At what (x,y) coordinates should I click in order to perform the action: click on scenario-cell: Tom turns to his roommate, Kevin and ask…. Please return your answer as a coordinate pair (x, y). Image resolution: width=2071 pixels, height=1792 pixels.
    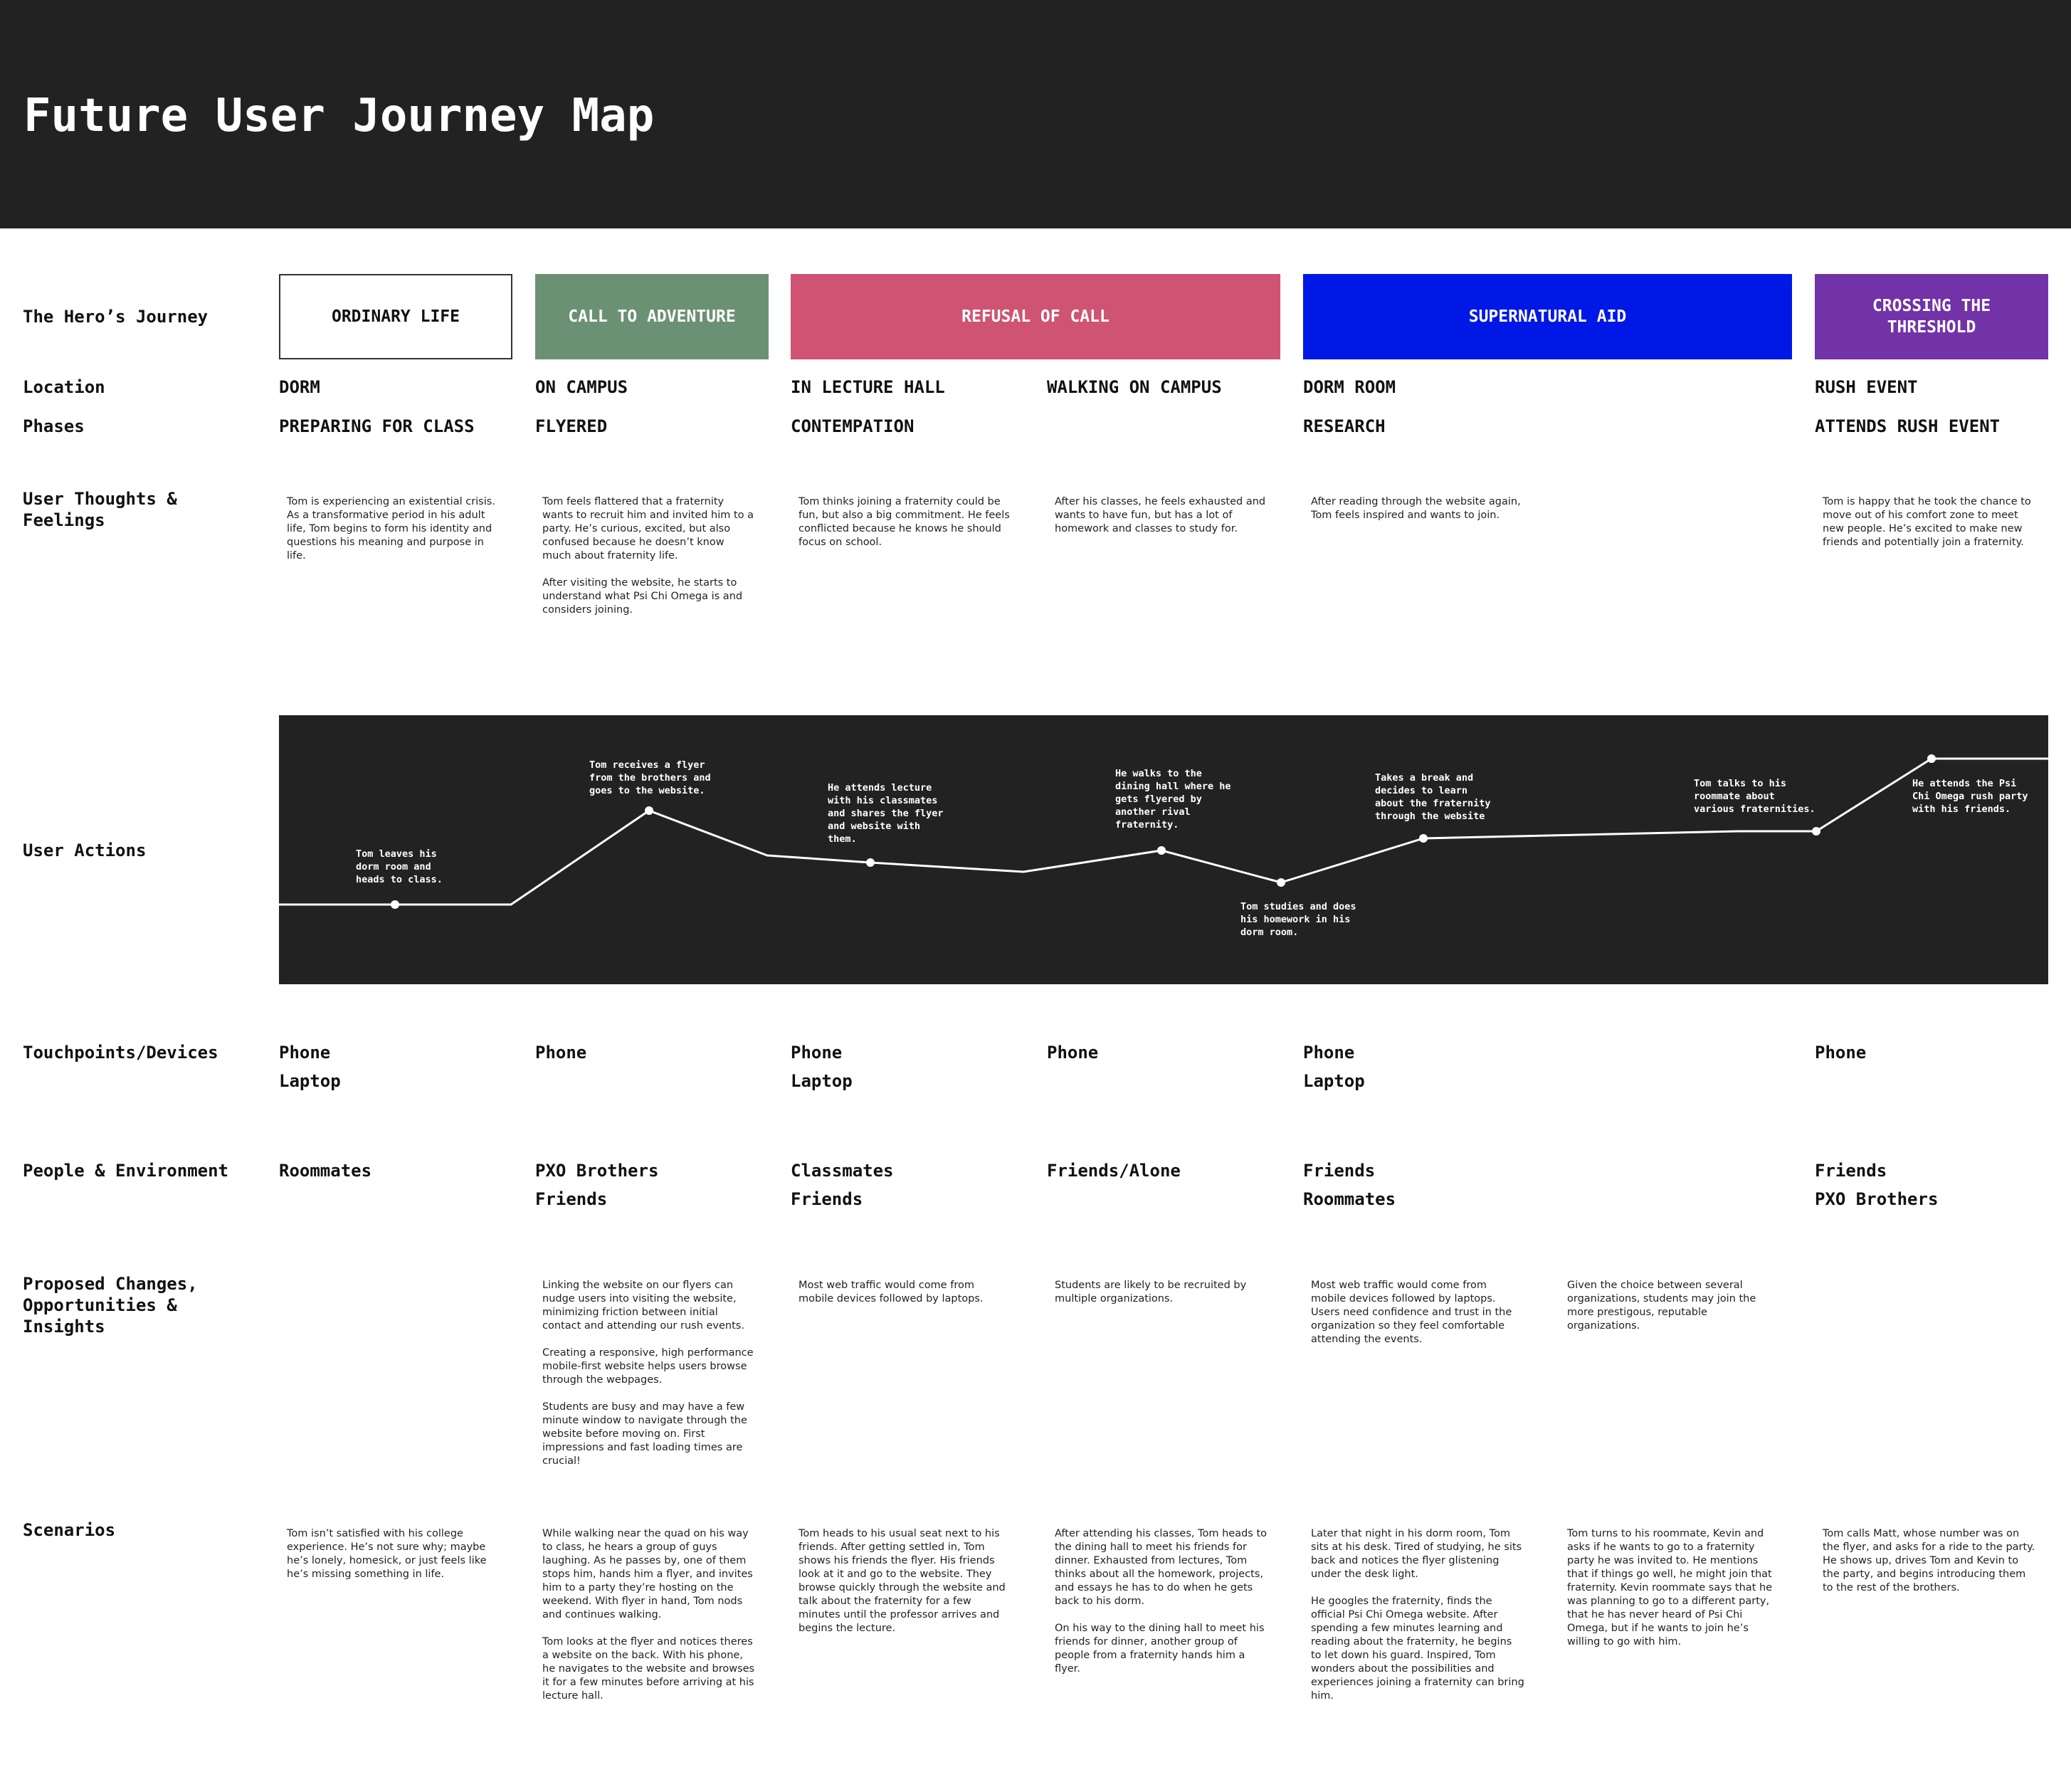
    Looking at the image, I should click on (1670, 1588).